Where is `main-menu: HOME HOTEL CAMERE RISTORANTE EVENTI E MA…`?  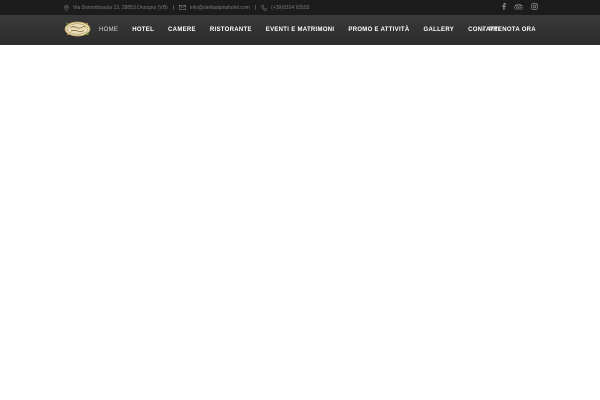
main-menu: HOME HOTEL CAMERE RISTORANTE EVENTI E MA… is located at coordinates (299, 30).